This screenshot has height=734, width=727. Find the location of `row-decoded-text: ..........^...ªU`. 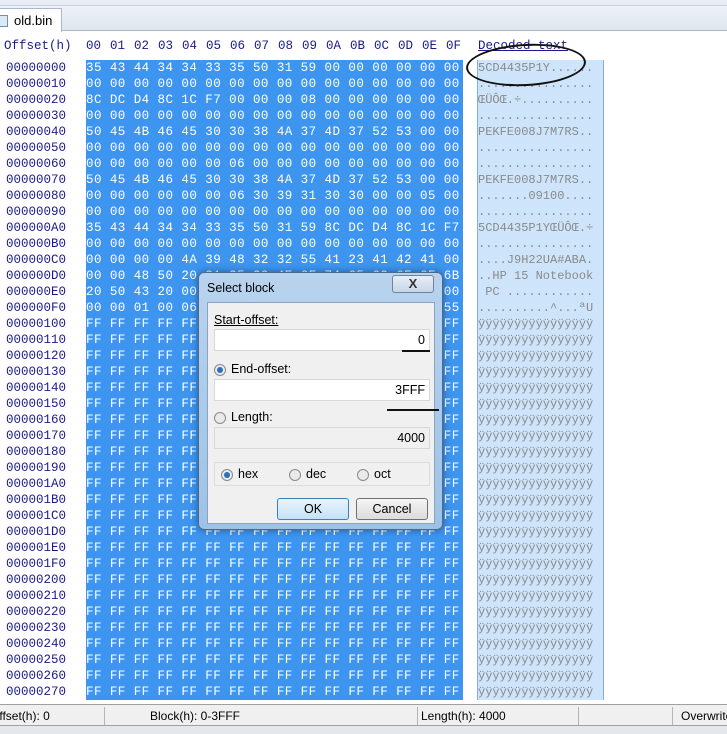

row-decoded-text: ..........^...ªU is located at coordinates (540, 308).